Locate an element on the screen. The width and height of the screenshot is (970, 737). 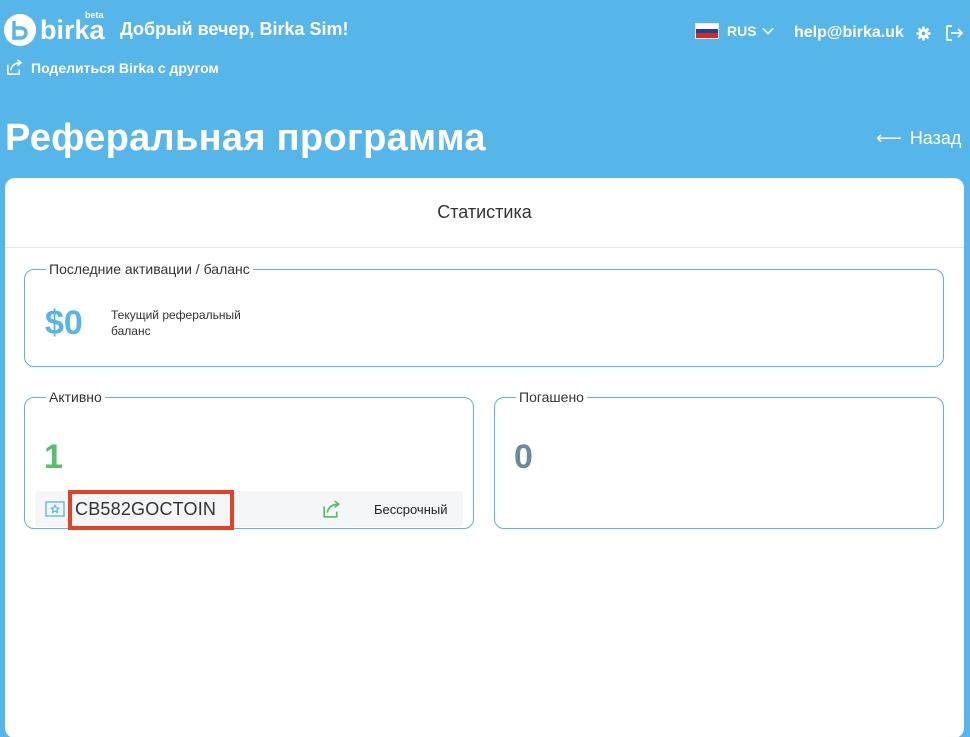
referral-code-row: CB582GOCTOIN Бессрочный is located at coordinates (249, 510).